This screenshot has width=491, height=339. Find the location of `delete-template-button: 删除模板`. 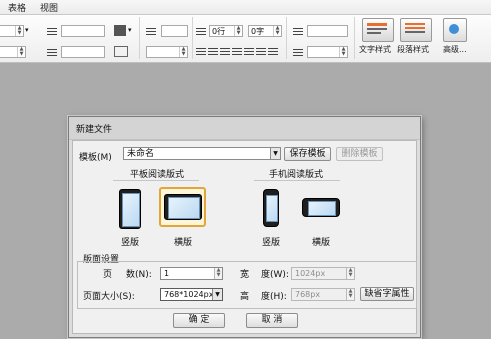

delete-template-button: 删除模板 is located at coordinates (359, 154).